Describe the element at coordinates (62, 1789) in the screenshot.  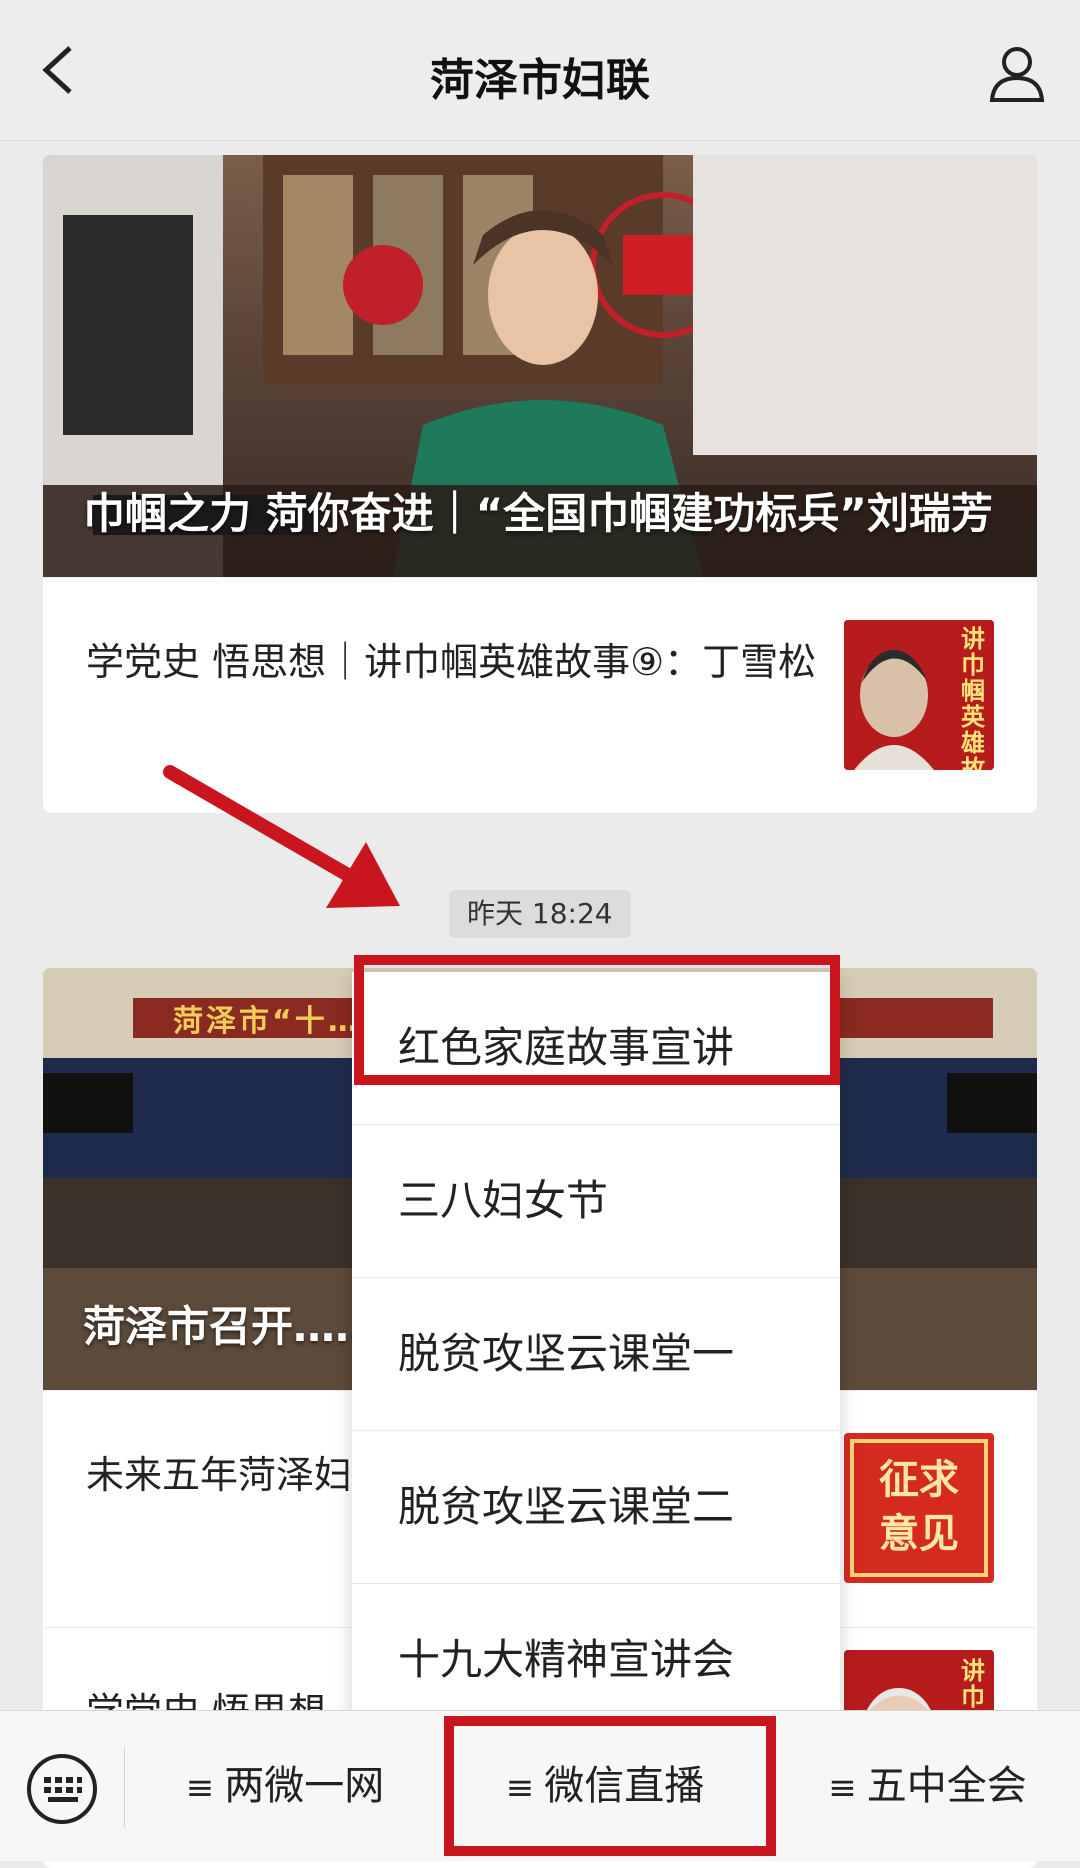
I see `keyboard-icon` at that location.